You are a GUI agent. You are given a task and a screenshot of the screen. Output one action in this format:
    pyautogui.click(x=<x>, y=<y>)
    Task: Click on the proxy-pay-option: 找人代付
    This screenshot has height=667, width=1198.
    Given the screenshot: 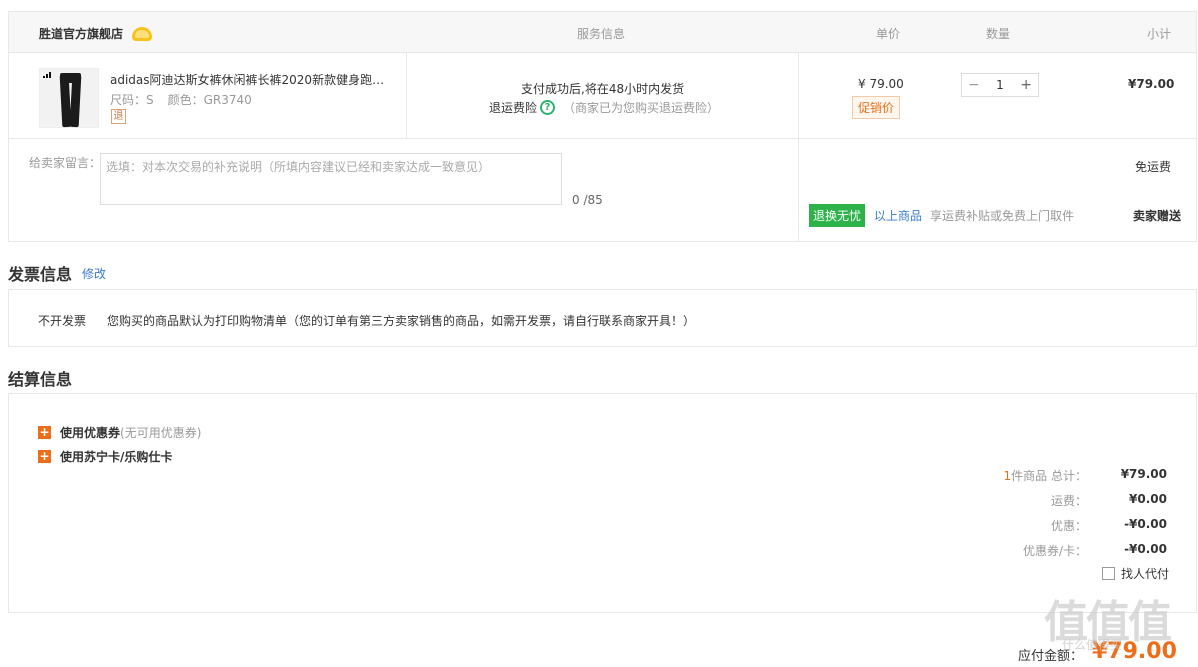 What is the action you would take?
    pyautogui.click(x=1135, y=573)
    